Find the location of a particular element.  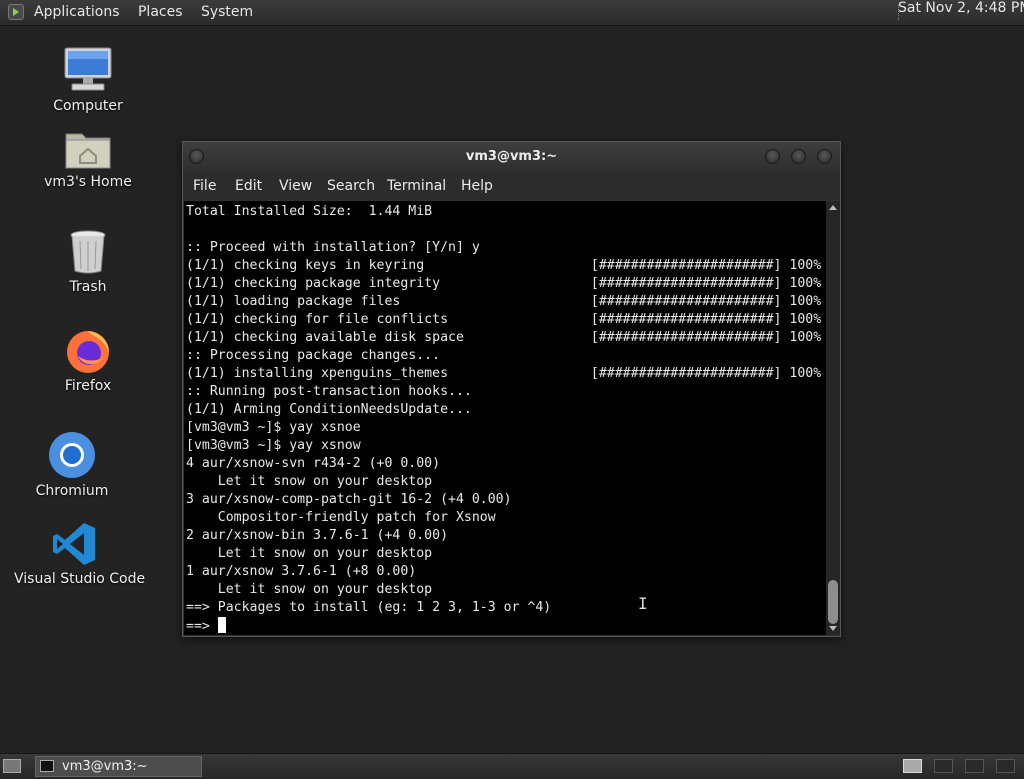

applications-menu-icon is located at coordinates (16, 12).